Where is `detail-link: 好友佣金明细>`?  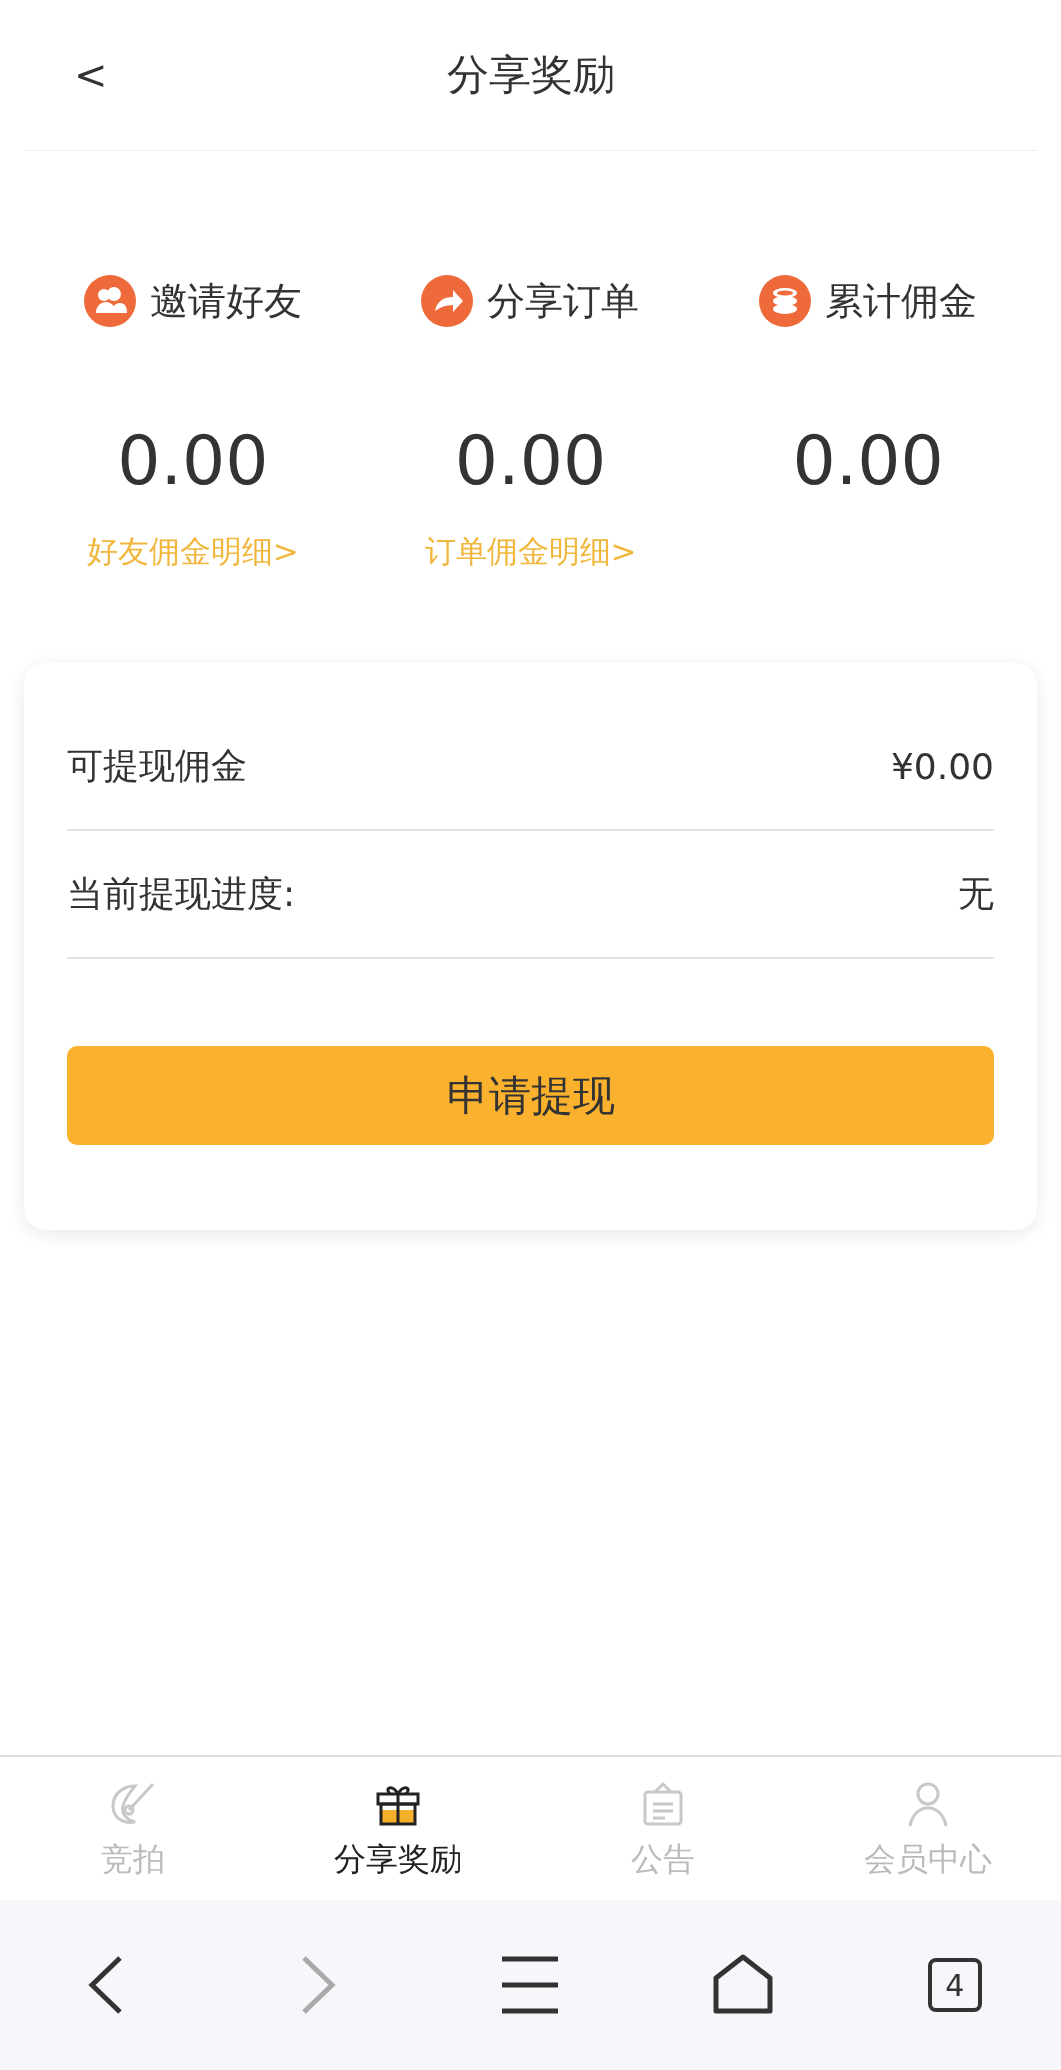 detail-link: 好友佣金明细> is located at coordinates (192, 552).